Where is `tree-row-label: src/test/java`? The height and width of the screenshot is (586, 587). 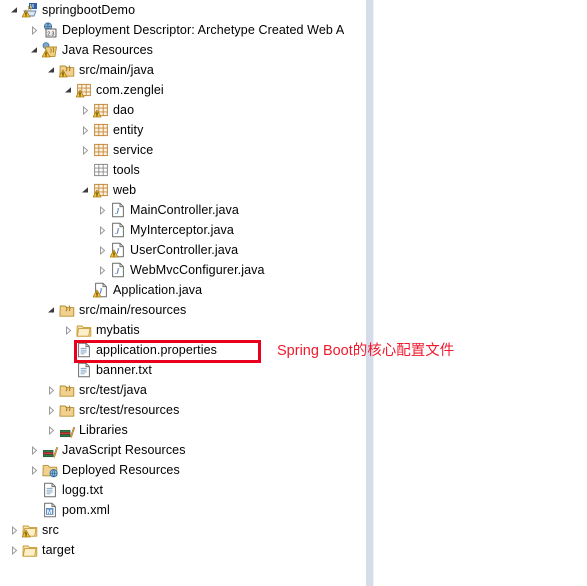 tree-row-label: src/test/java is located at coordinates (113, 390).